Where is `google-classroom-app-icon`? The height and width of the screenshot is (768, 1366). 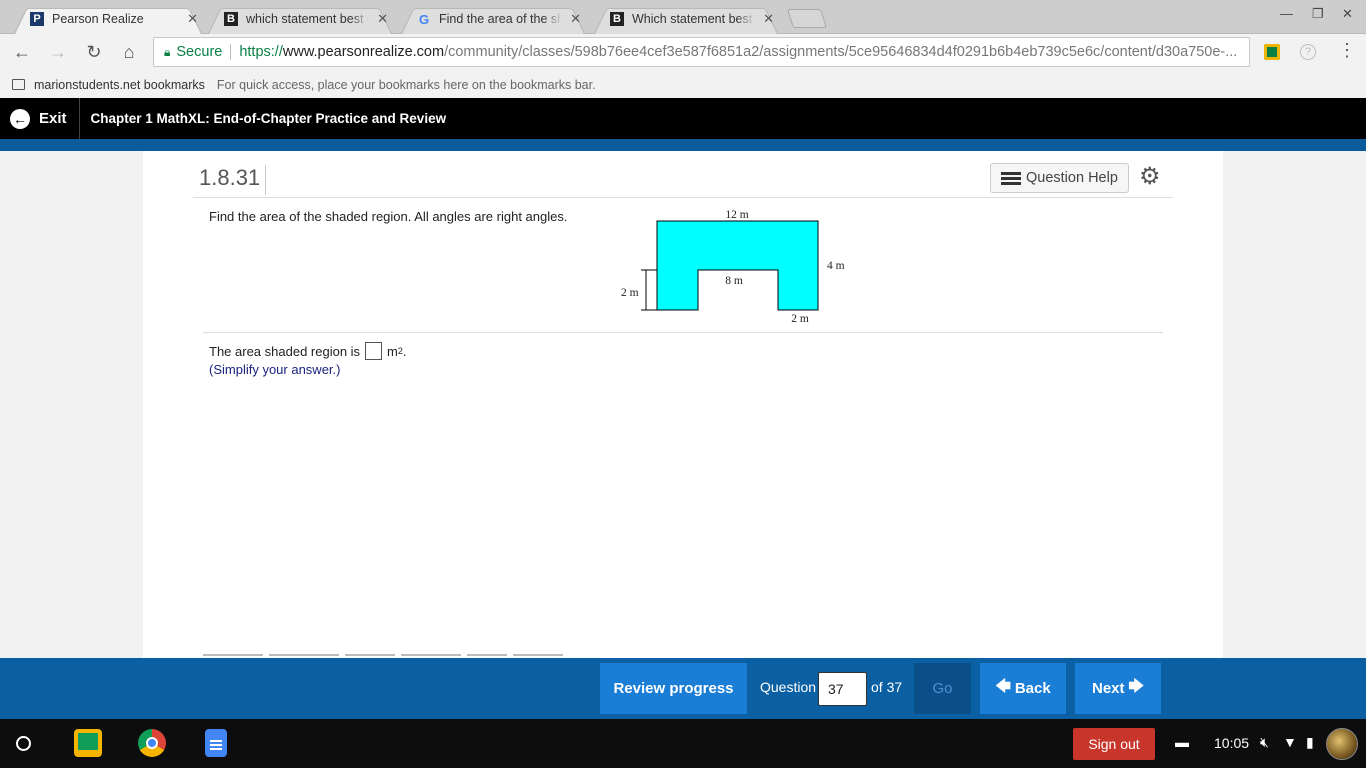
google-classroom-app-icon is located at coordinates (88, 743).